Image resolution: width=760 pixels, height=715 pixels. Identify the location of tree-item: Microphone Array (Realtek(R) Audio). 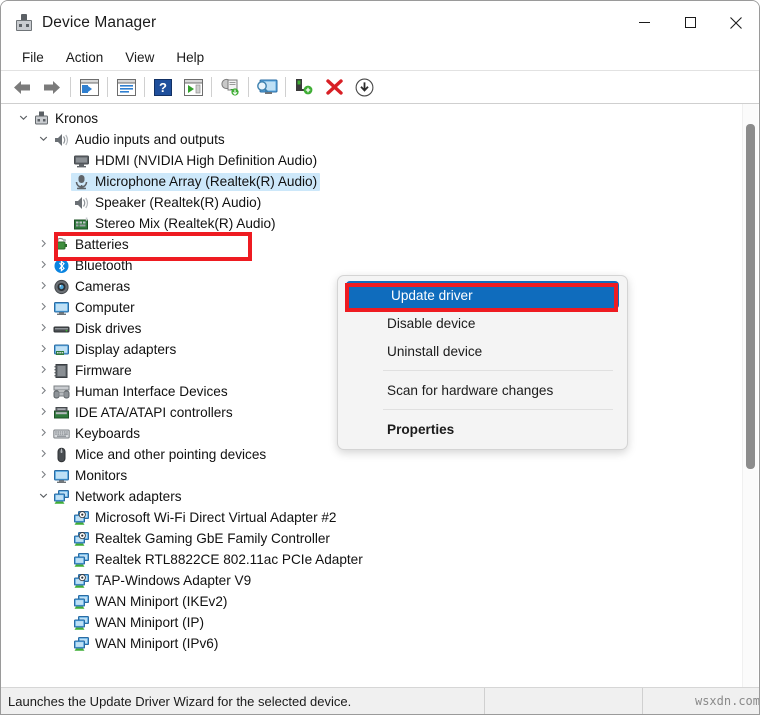
(380, 181).